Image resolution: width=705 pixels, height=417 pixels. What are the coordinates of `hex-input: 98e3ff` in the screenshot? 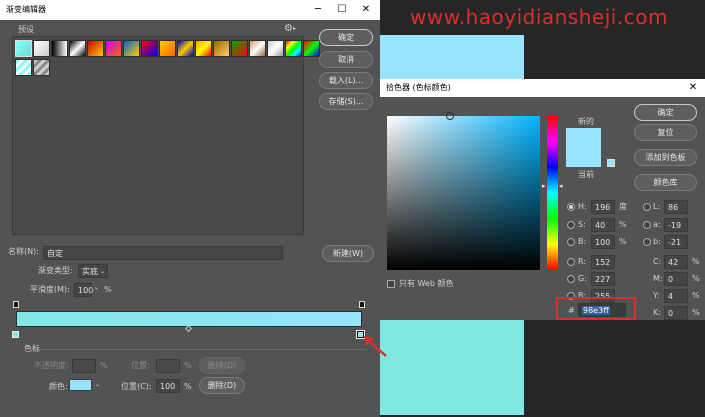 It's located at (602, 310).